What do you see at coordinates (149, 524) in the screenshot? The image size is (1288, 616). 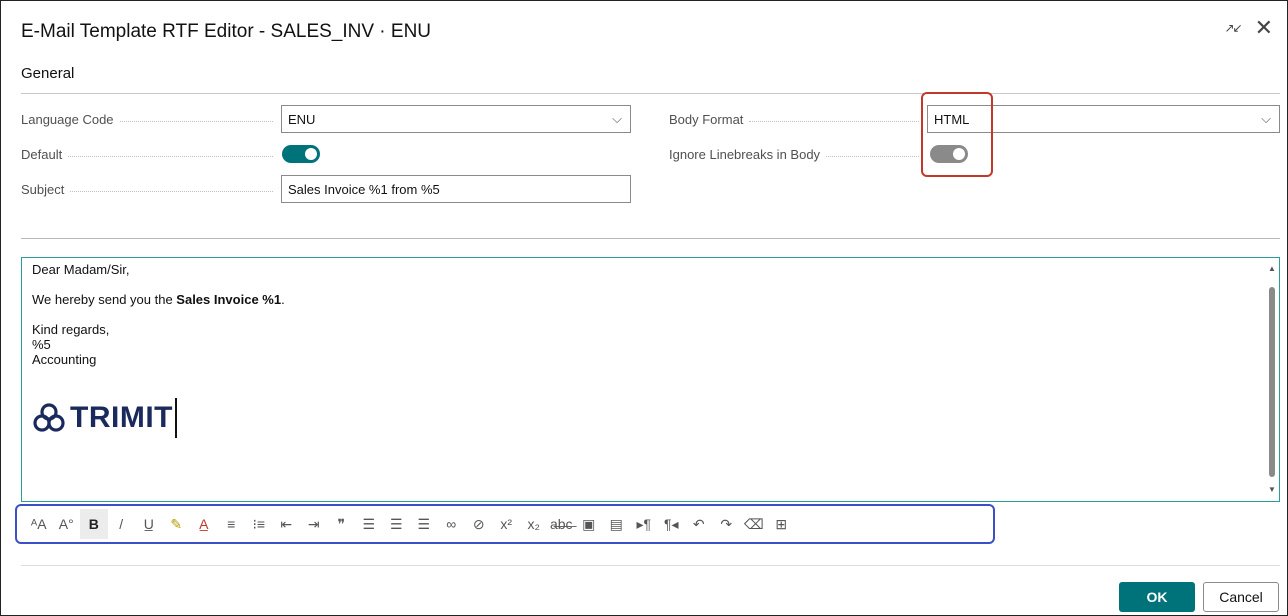 I see `underline-icon: U̲` at bounding box center [149, 524].